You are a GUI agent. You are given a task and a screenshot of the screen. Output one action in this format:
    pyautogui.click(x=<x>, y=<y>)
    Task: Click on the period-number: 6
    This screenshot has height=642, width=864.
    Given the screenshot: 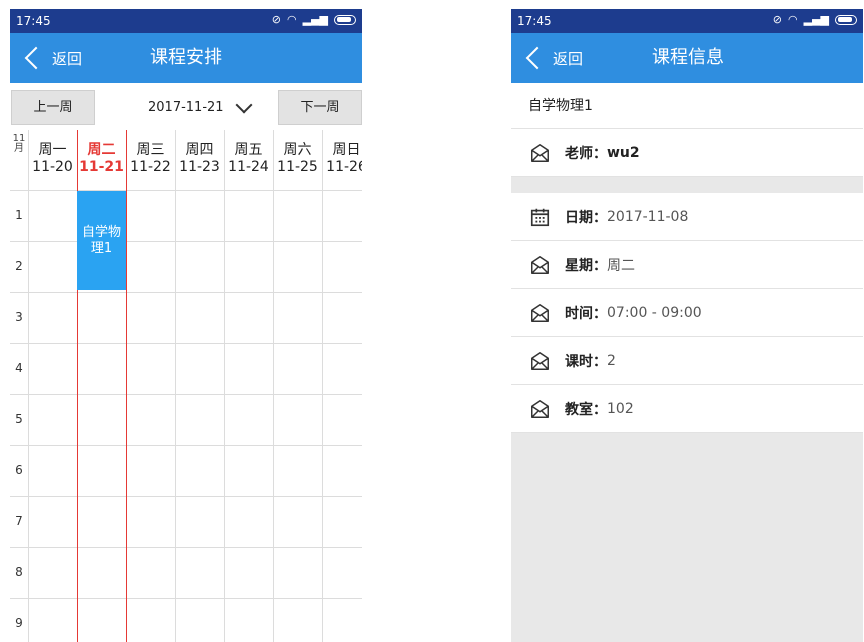 What is the action you would take?
    pyautogui.click(x=19, y=470)
    